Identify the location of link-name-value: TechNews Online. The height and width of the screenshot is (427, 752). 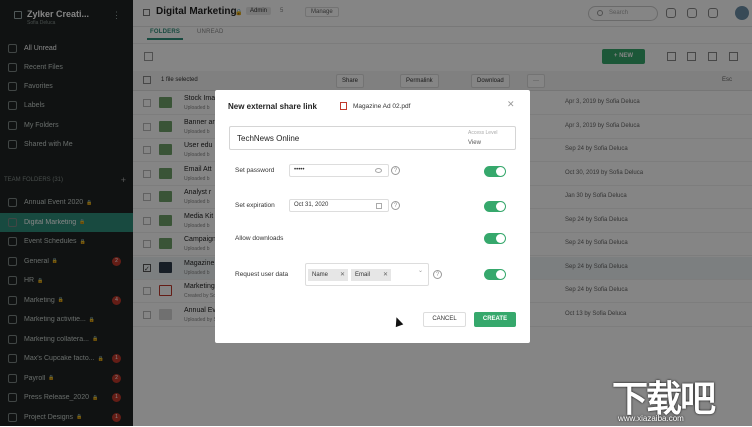
(268, 138).